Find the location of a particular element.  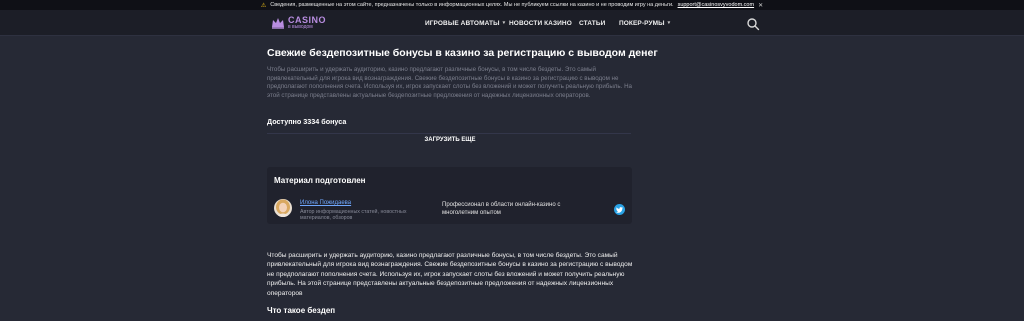

crown-logo-icon is located at coordinates (278, 23).